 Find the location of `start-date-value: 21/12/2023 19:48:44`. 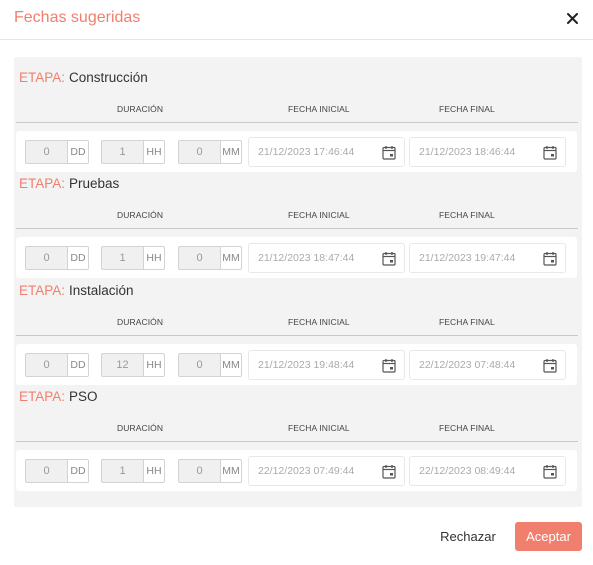

start-date-value: 21/12/2023 19:48:44 is located at coordinates (306, 365).